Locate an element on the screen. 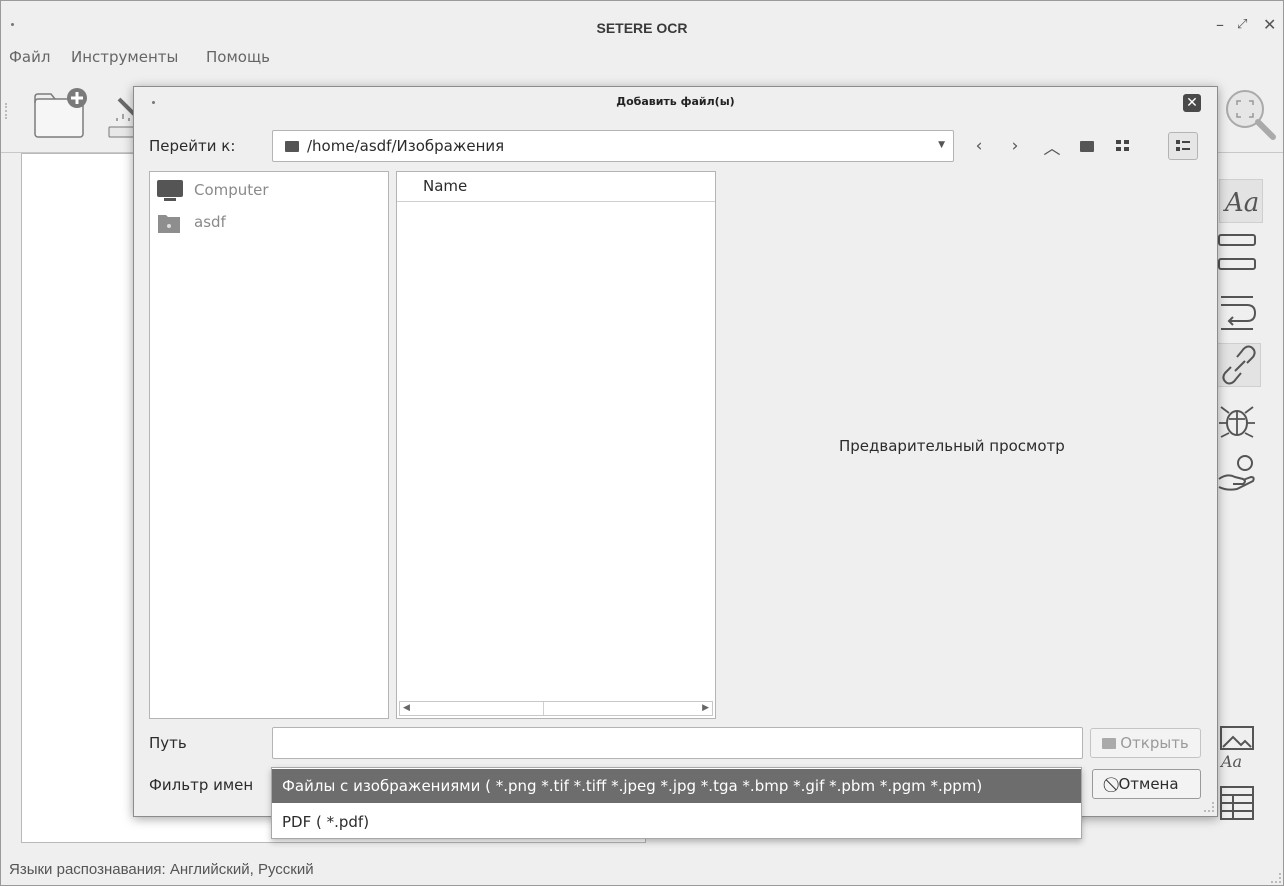 The height and width of the screenshot is (886, 1284). open-button-label: Открыть is located at coordinates (1154, 743).